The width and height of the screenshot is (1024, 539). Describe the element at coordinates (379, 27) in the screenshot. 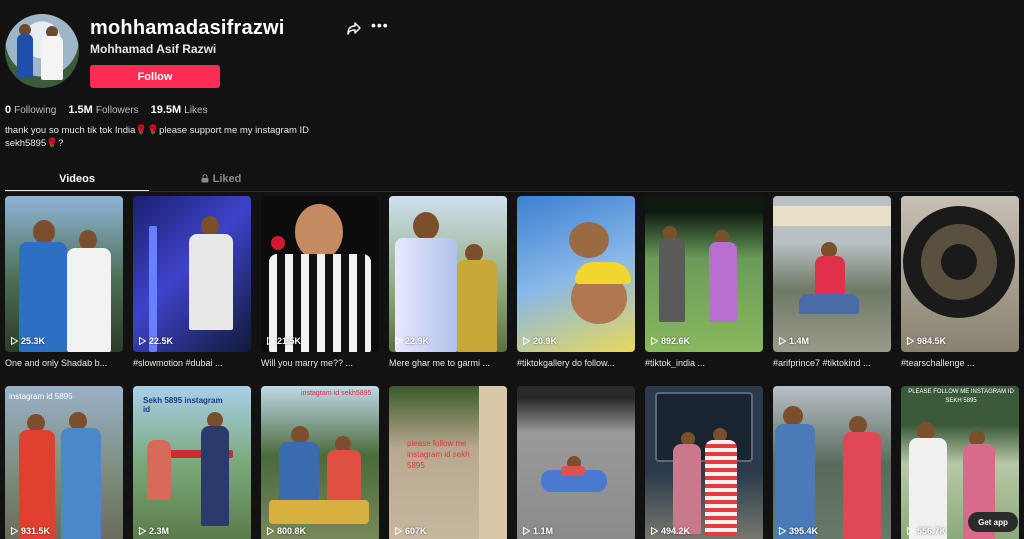

I see `more-options-icon: •••` at that location.